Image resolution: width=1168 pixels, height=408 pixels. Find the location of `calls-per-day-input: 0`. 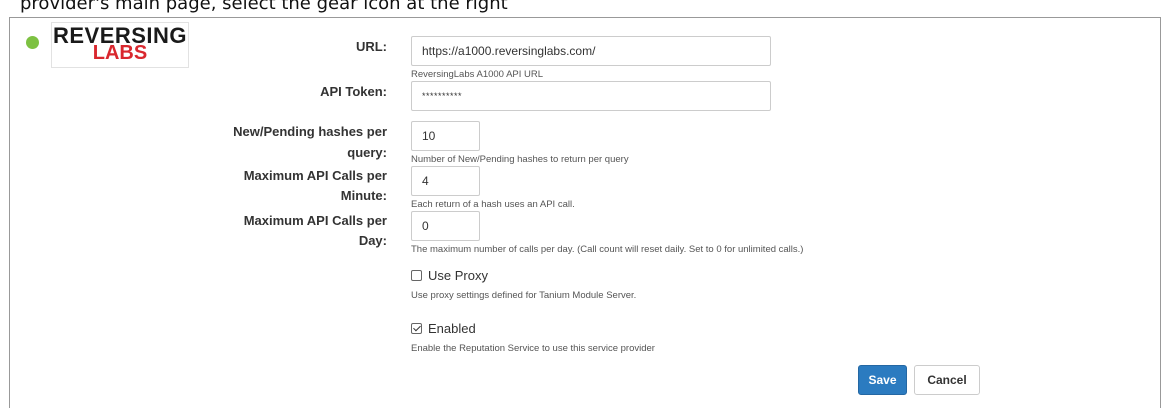

calls-per-day-input: 0 is located at coordinates (445, 226).